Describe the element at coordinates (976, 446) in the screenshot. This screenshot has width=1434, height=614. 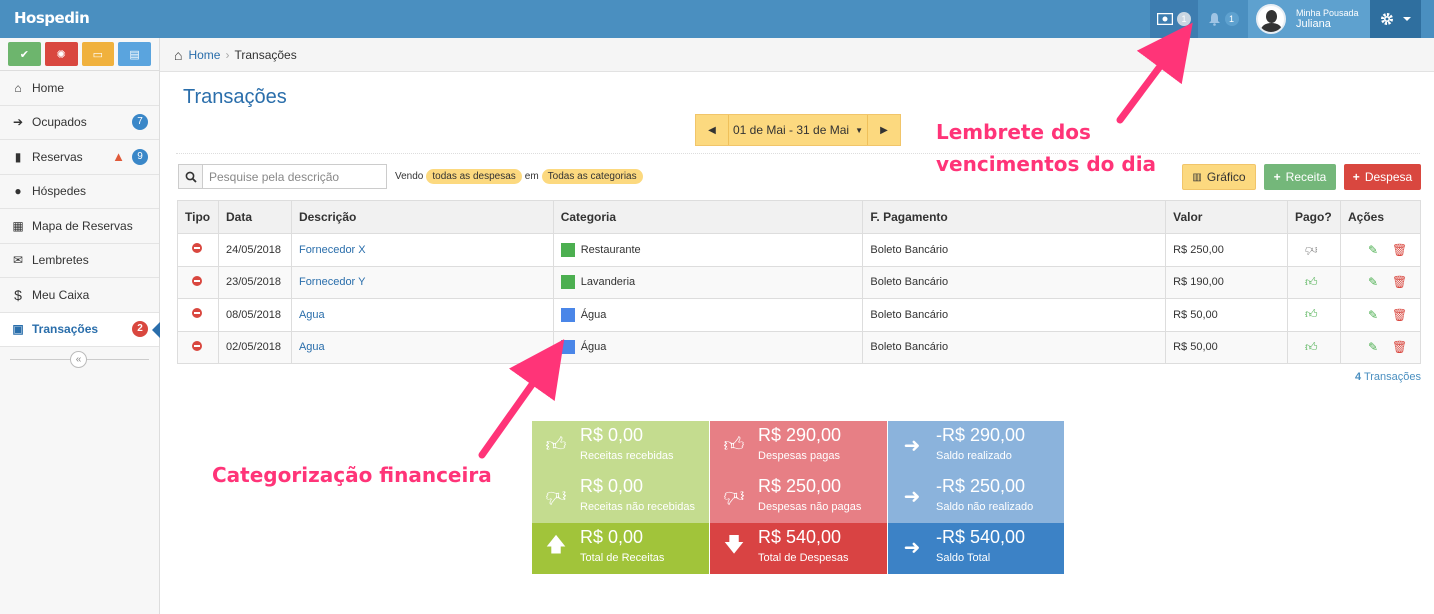
I see `summary-saldo-realizado: ➜ -R$ 290,00 Saldo realizado` at that location.